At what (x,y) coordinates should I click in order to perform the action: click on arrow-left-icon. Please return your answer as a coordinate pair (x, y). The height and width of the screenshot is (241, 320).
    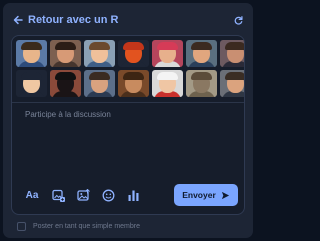
    Looking at the image, I should click on (18, 20).